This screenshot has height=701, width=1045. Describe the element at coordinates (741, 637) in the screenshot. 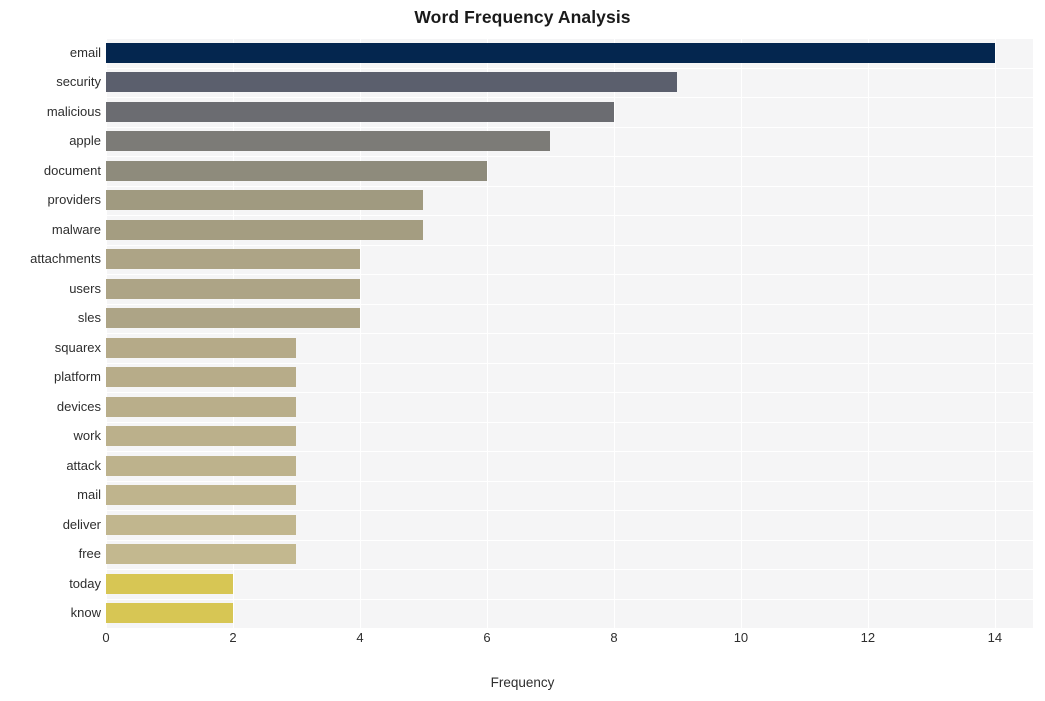

I see `x-axis-tick-label: 10` at that location.